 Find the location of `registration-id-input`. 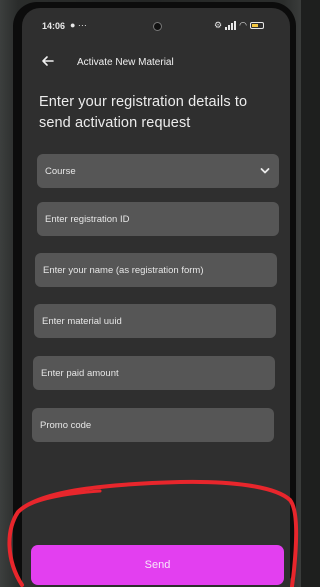

registration-id-input is located at coordinates (162, 219).